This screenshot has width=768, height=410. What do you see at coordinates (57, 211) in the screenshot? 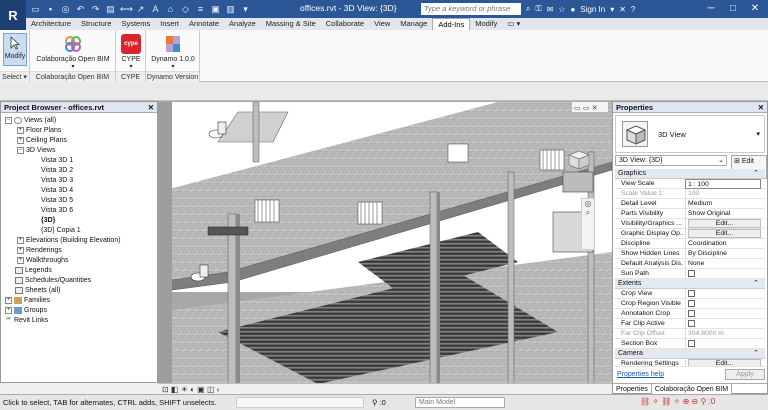
I see `tree-vista-3d-6: Vista 3D 6` at bounding box center [57, 211].